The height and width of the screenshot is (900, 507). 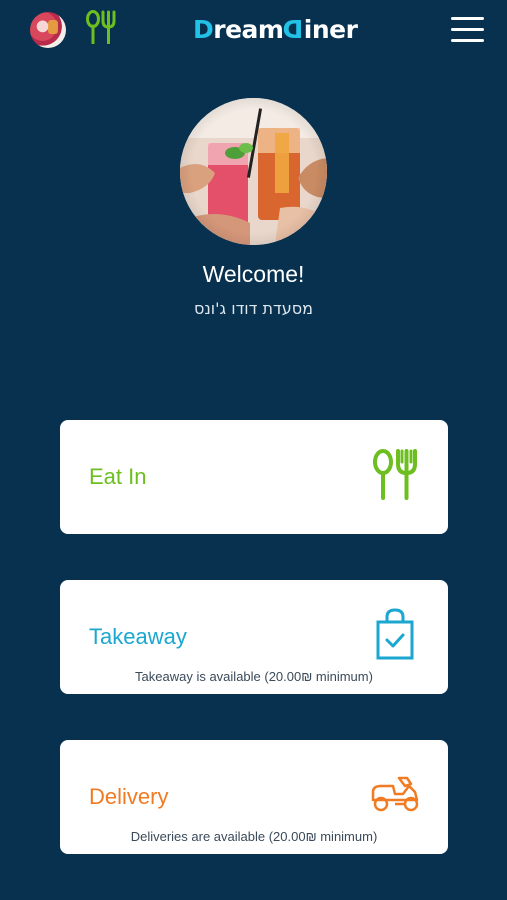 I want to click on restaurant-avatar, so click(x=48, y=30).